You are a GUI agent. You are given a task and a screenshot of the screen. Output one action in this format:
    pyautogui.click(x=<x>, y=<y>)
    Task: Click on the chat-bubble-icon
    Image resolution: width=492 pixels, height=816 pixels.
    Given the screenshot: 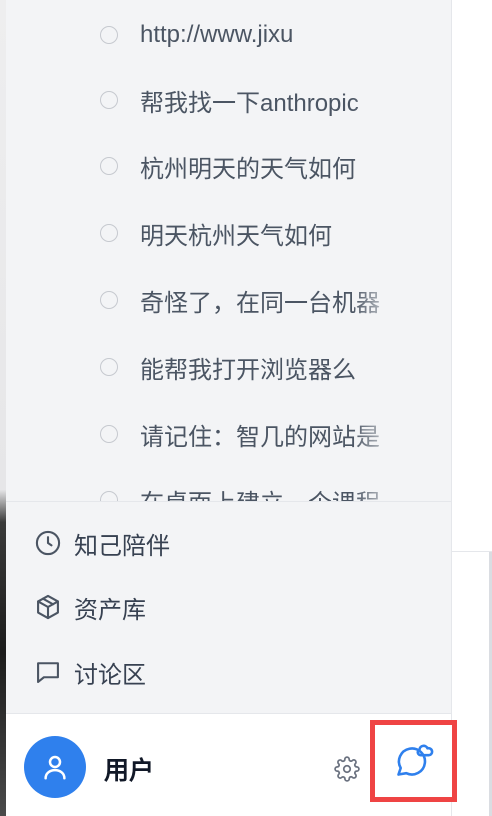 What is the action you would take?
    pyautogui.click(x=414, y=760)
    